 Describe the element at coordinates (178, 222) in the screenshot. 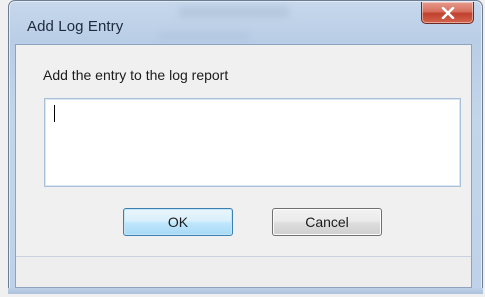

I see `ok-button: OK` at that location.